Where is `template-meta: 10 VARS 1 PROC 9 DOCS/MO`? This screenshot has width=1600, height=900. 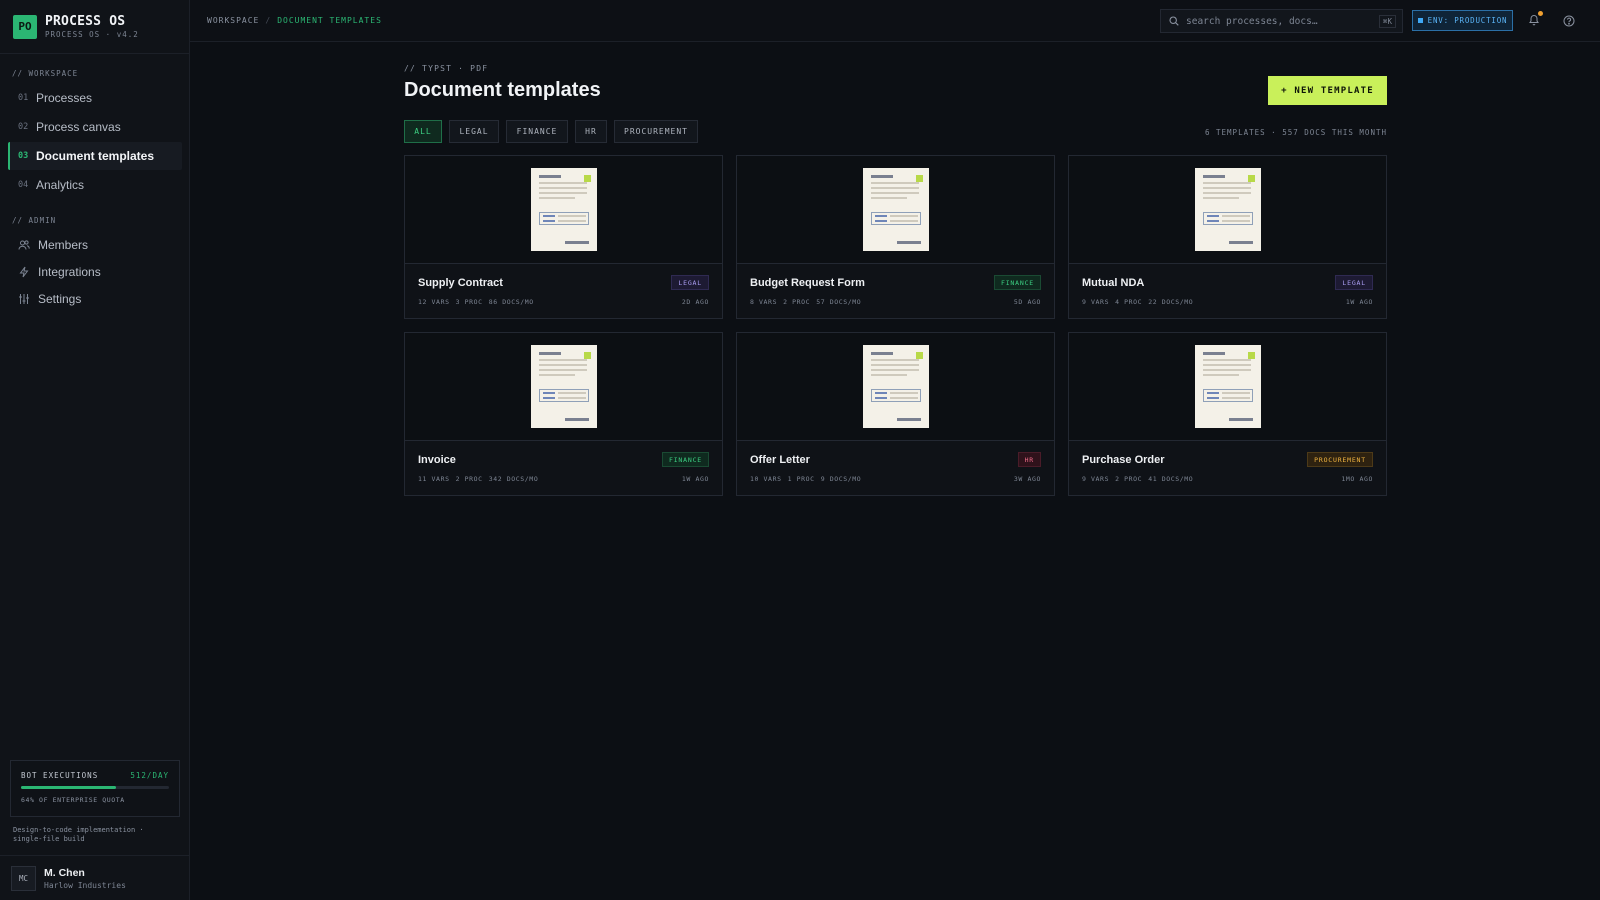
template-meta: 10 VARS 1 PROC 9 DOCS/MO is located at coordinates (808, 479).